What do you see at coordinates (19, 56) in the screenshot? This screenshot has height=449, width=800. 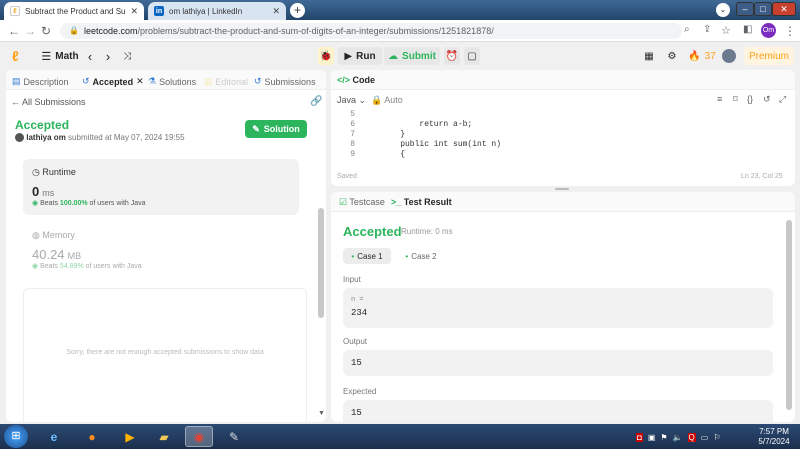 I see `leetcode-logo-icon: ℓ` at bounding box center [19, 56].